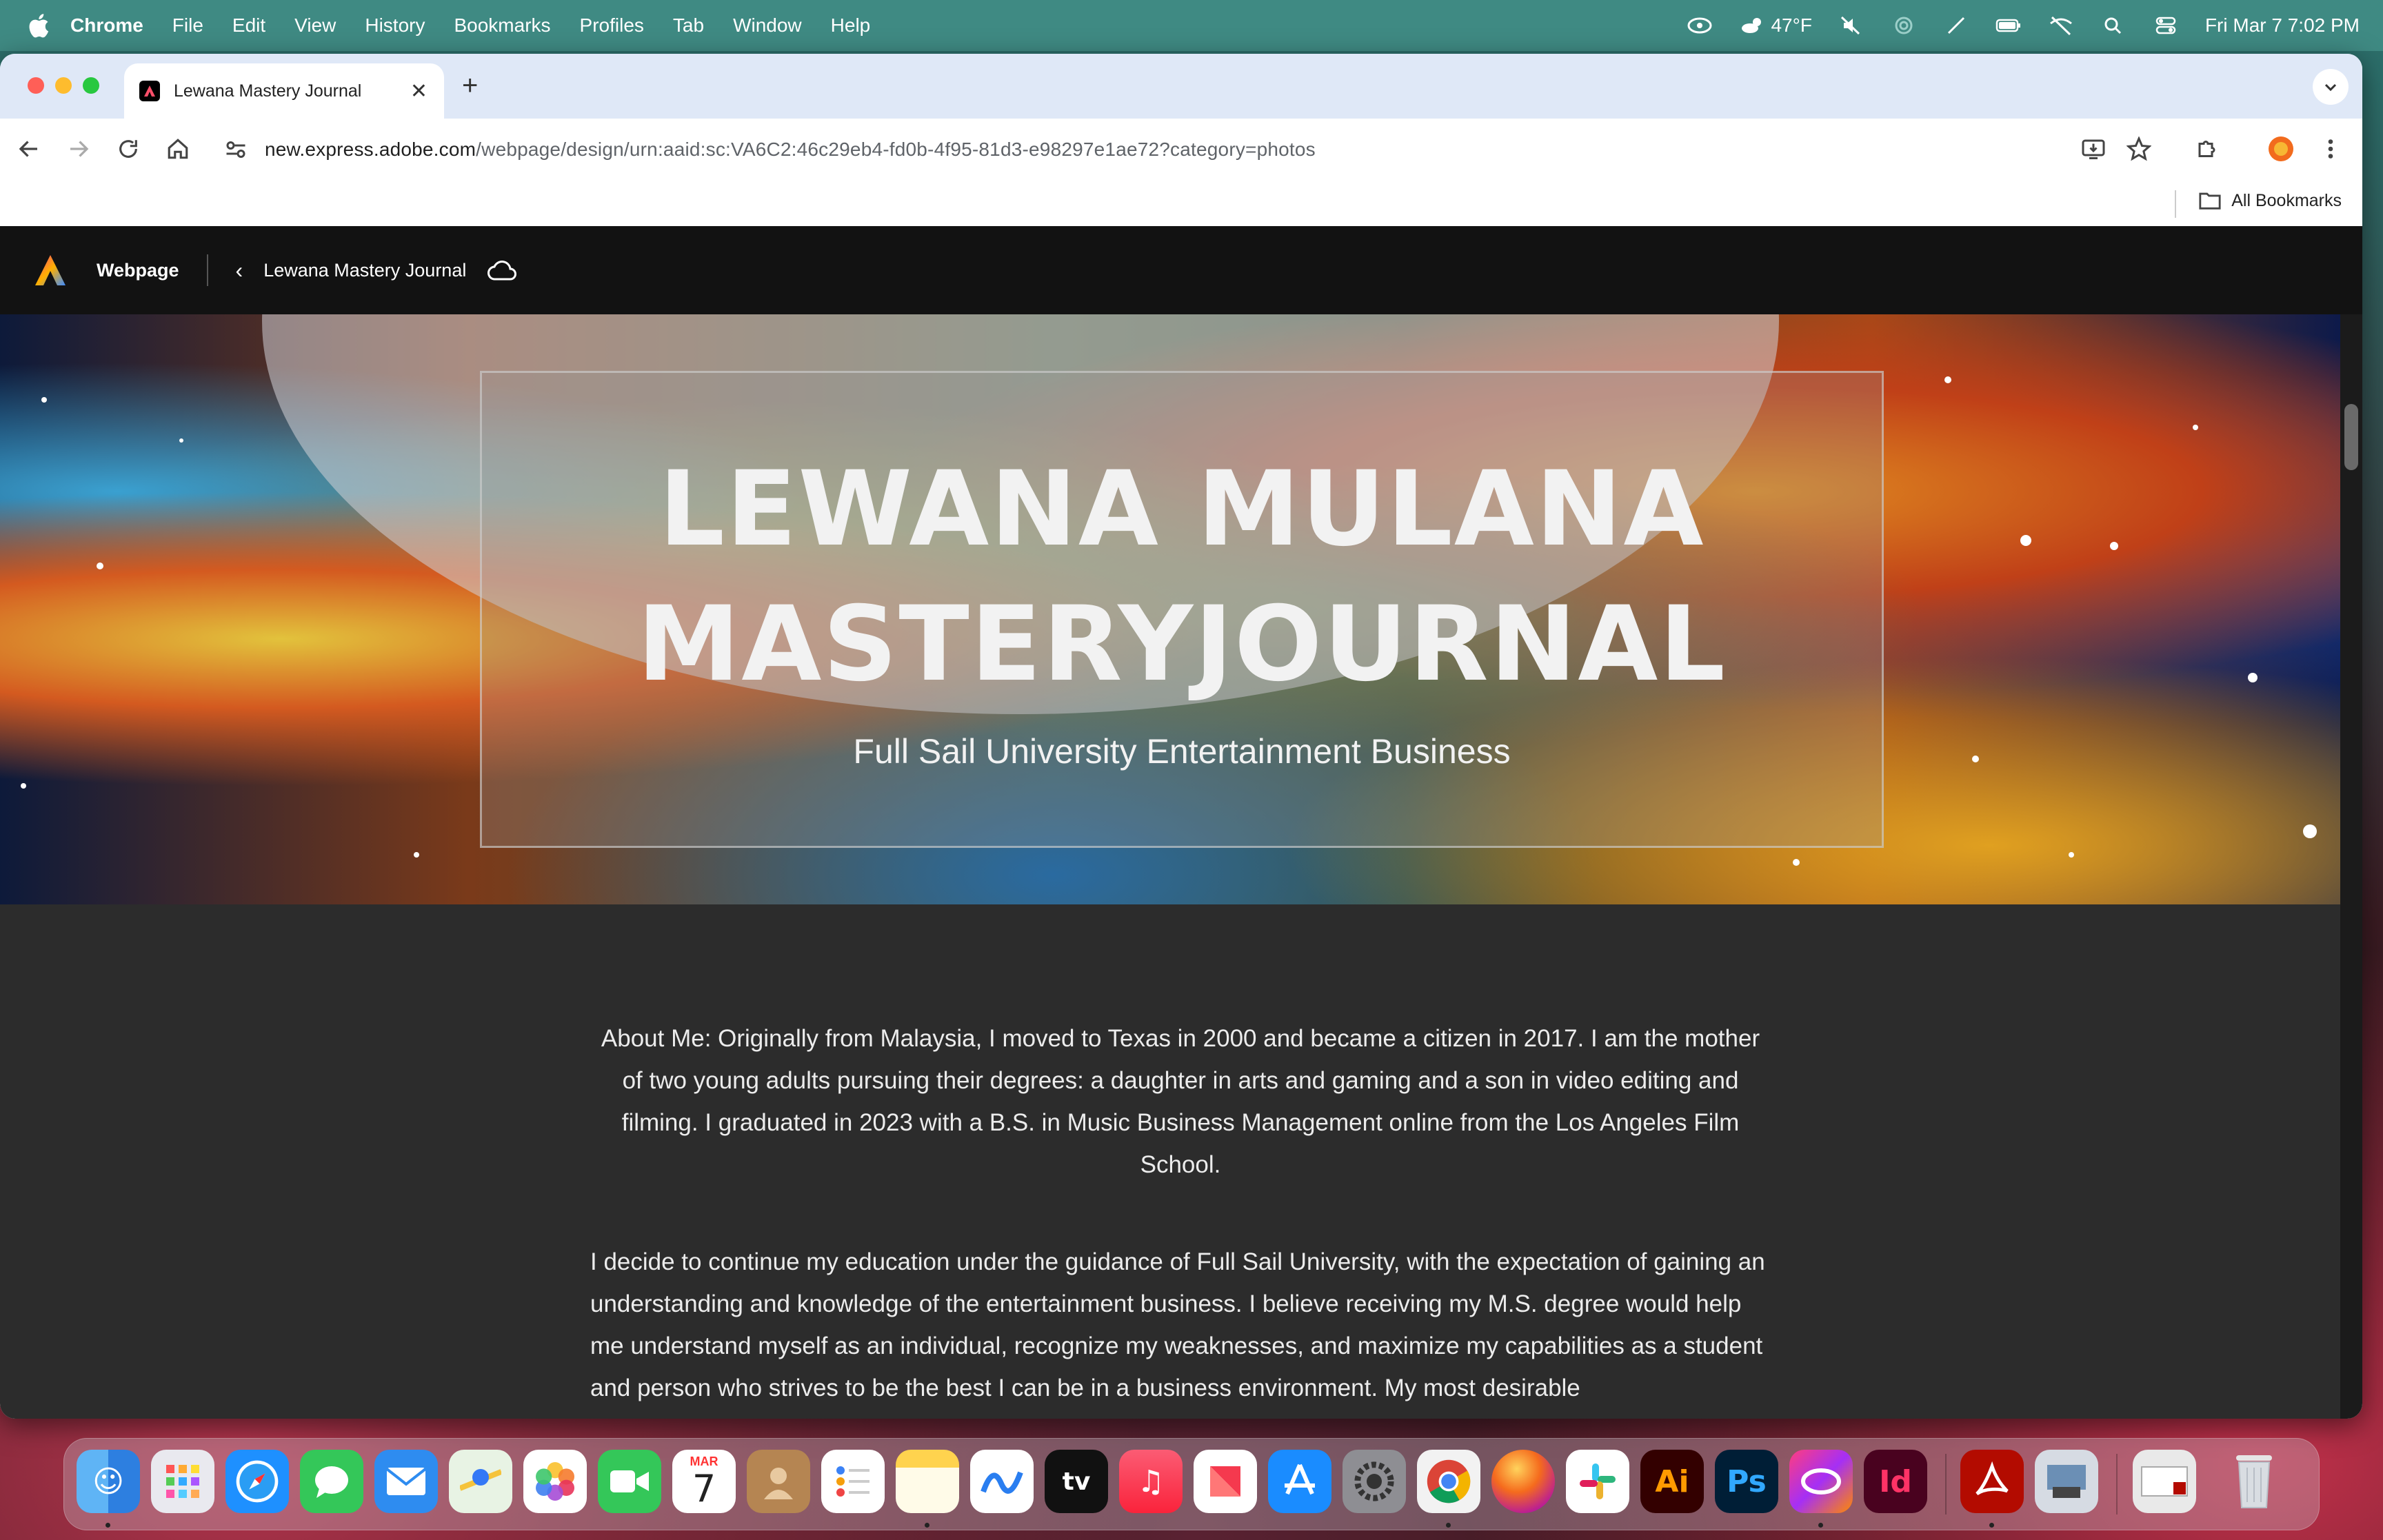  Describe the element at coordinates (50, 270) in the screenshot. I see `adobe-express-logo-icon` at that location.